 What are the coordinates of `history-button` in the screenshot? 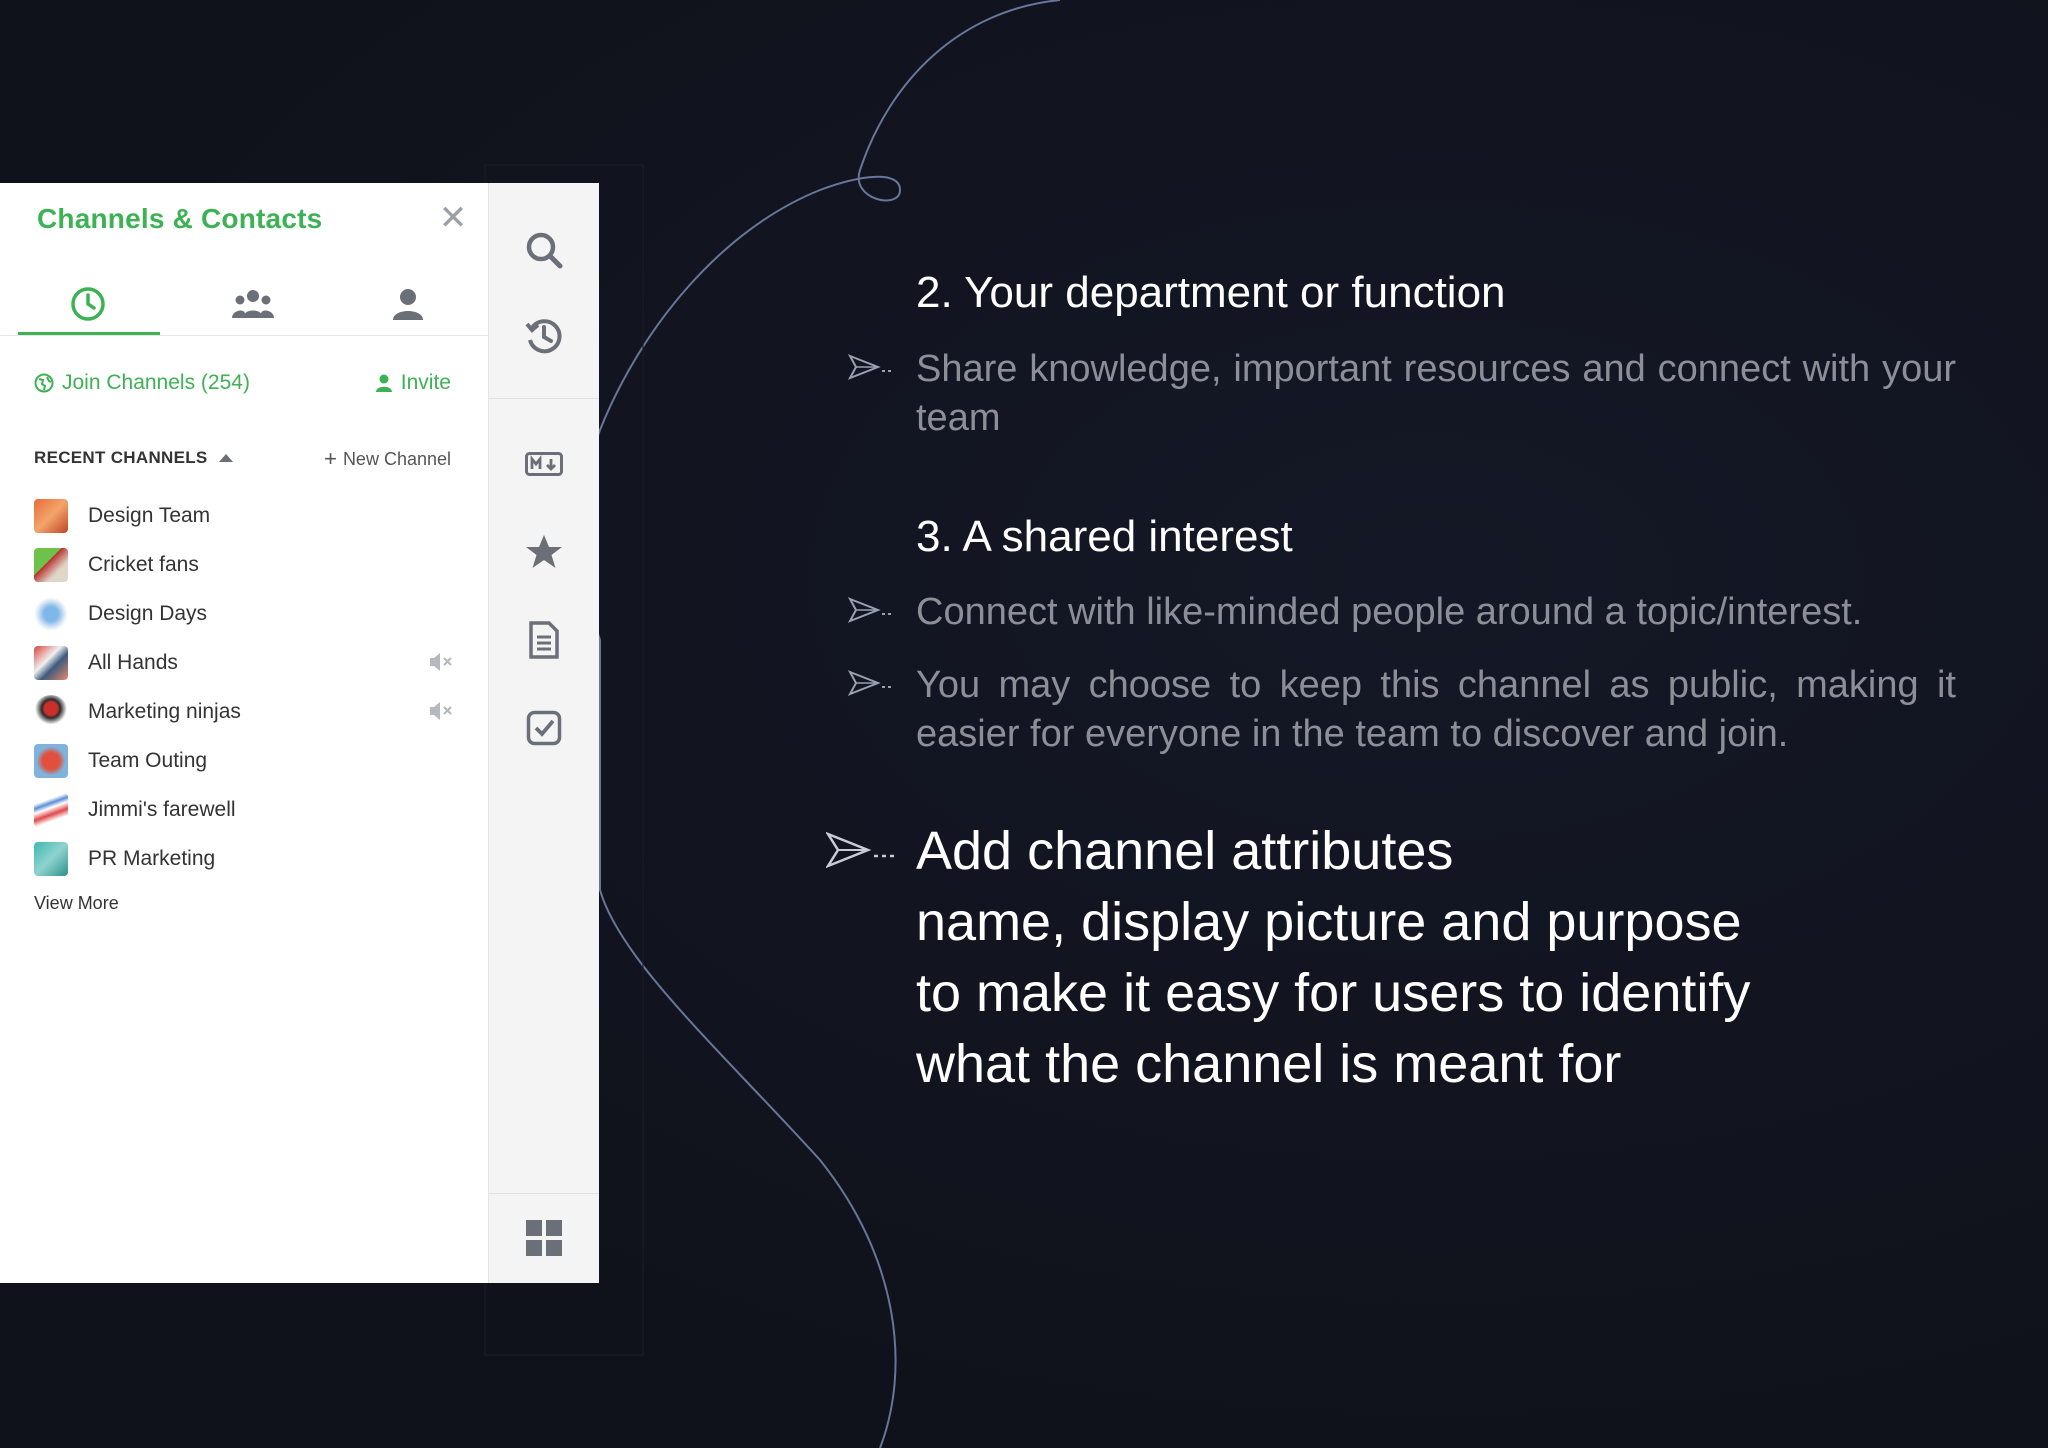 It's located at (544, 336).